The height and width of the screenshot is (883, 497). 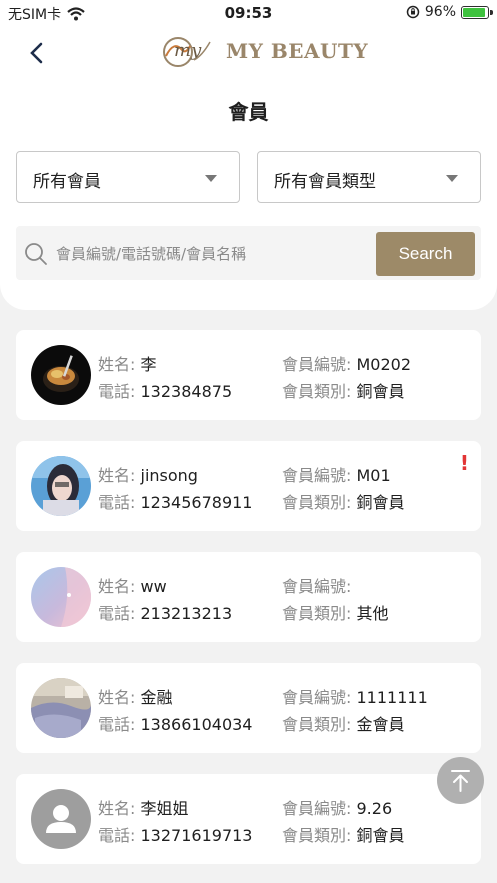 What do you see at coordinates (36, 254) in the screenshot?
I see `search-icon` at bounding box center [36, 254].